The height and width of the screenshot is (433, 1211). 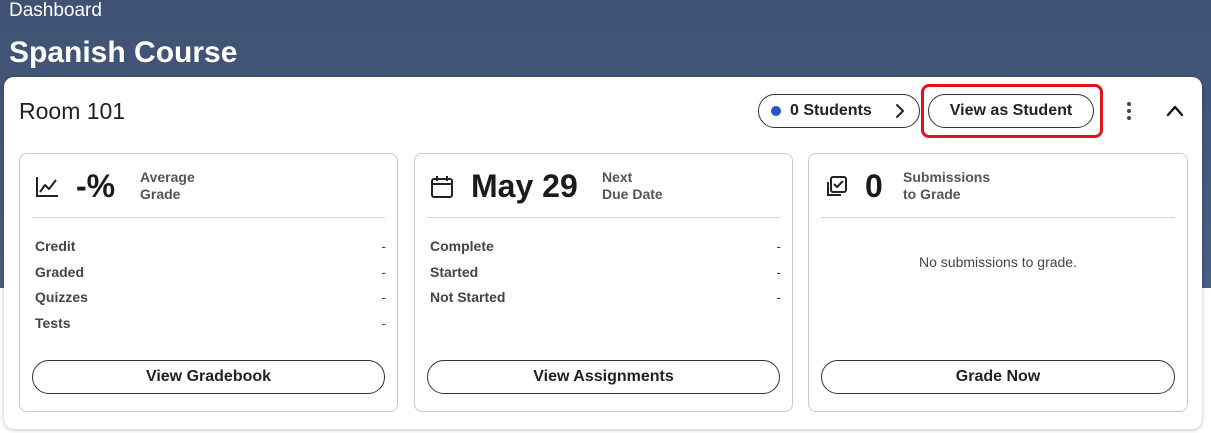 I want to click on view-gradebook-button: View Gradebook, so click(x=208, y=377).